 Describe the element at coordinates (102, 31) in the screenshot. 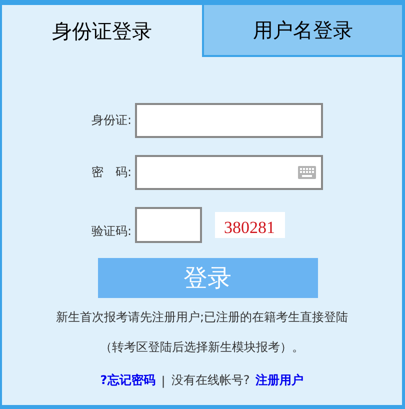

I see `tab: 身份证登录` at that location.